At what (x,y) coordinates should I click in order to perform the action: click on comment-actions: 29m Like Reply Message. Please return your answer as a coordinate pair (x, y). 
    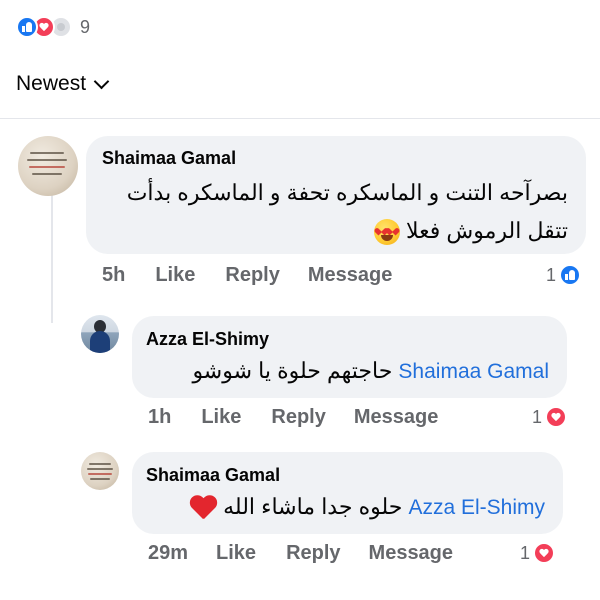
    Looking at the image, I should click on (300, 553).